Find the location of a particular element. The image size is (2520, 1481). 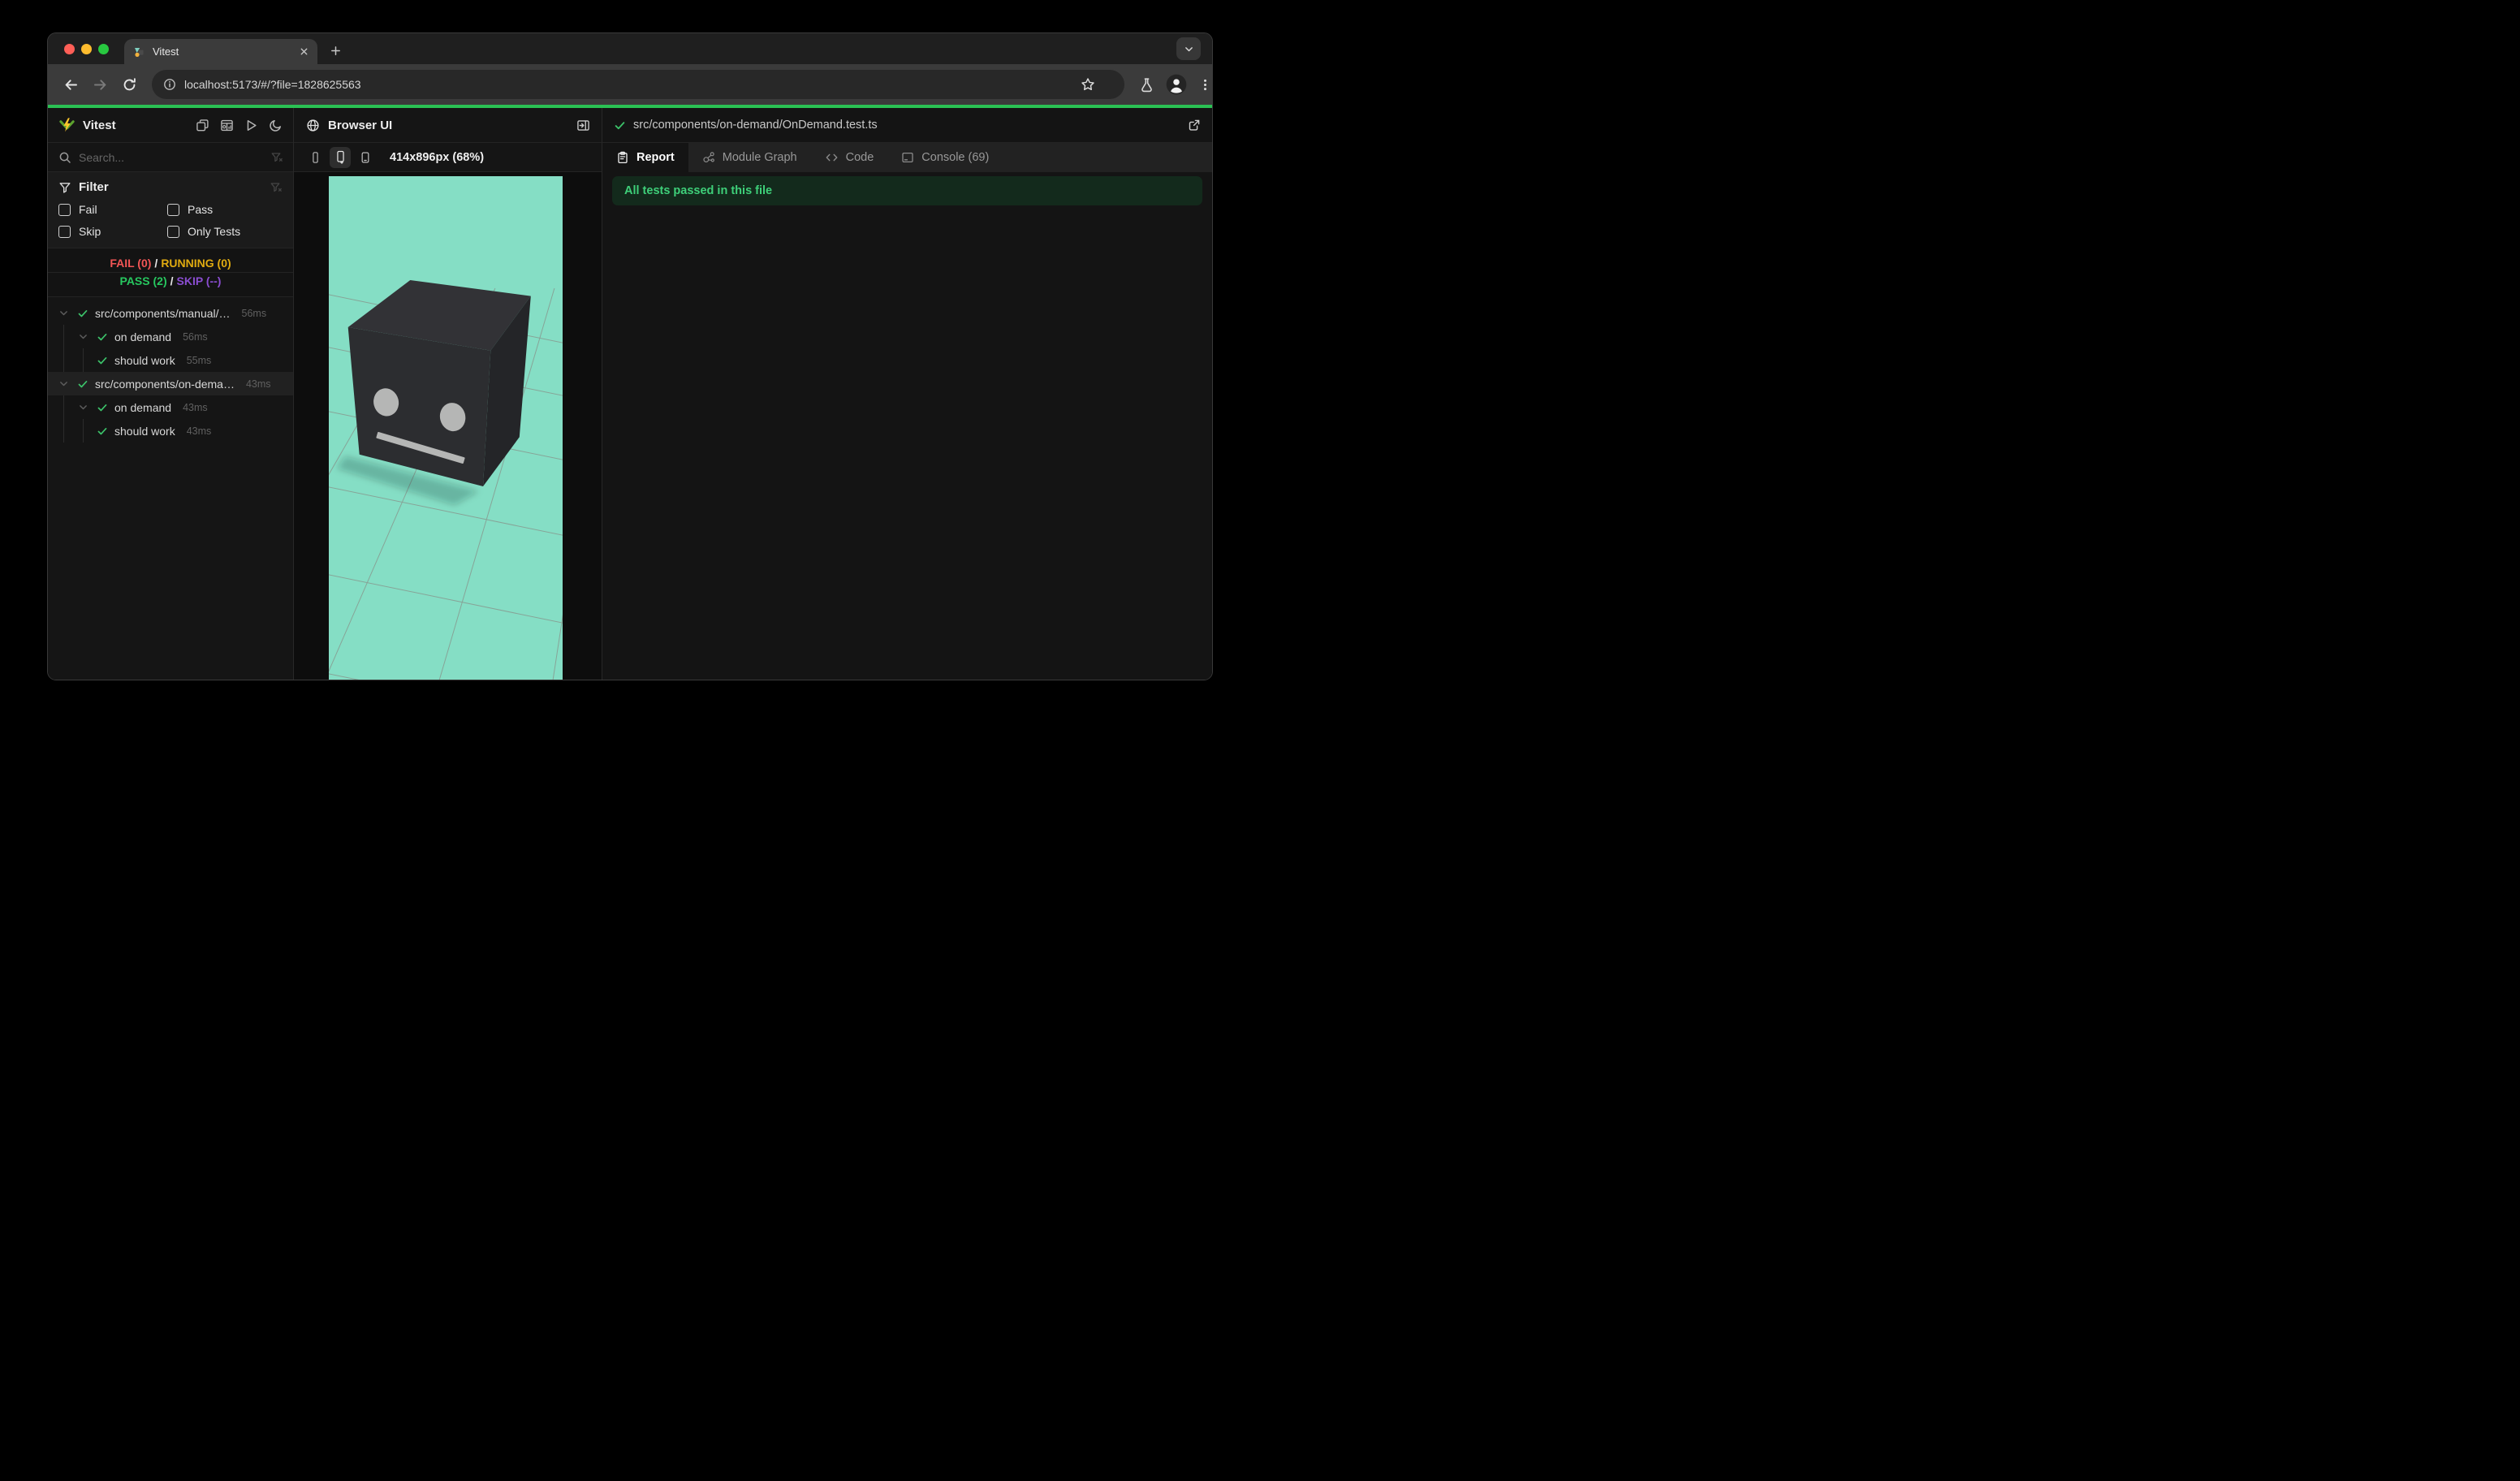

search-row is located at coordinates (170, 158).